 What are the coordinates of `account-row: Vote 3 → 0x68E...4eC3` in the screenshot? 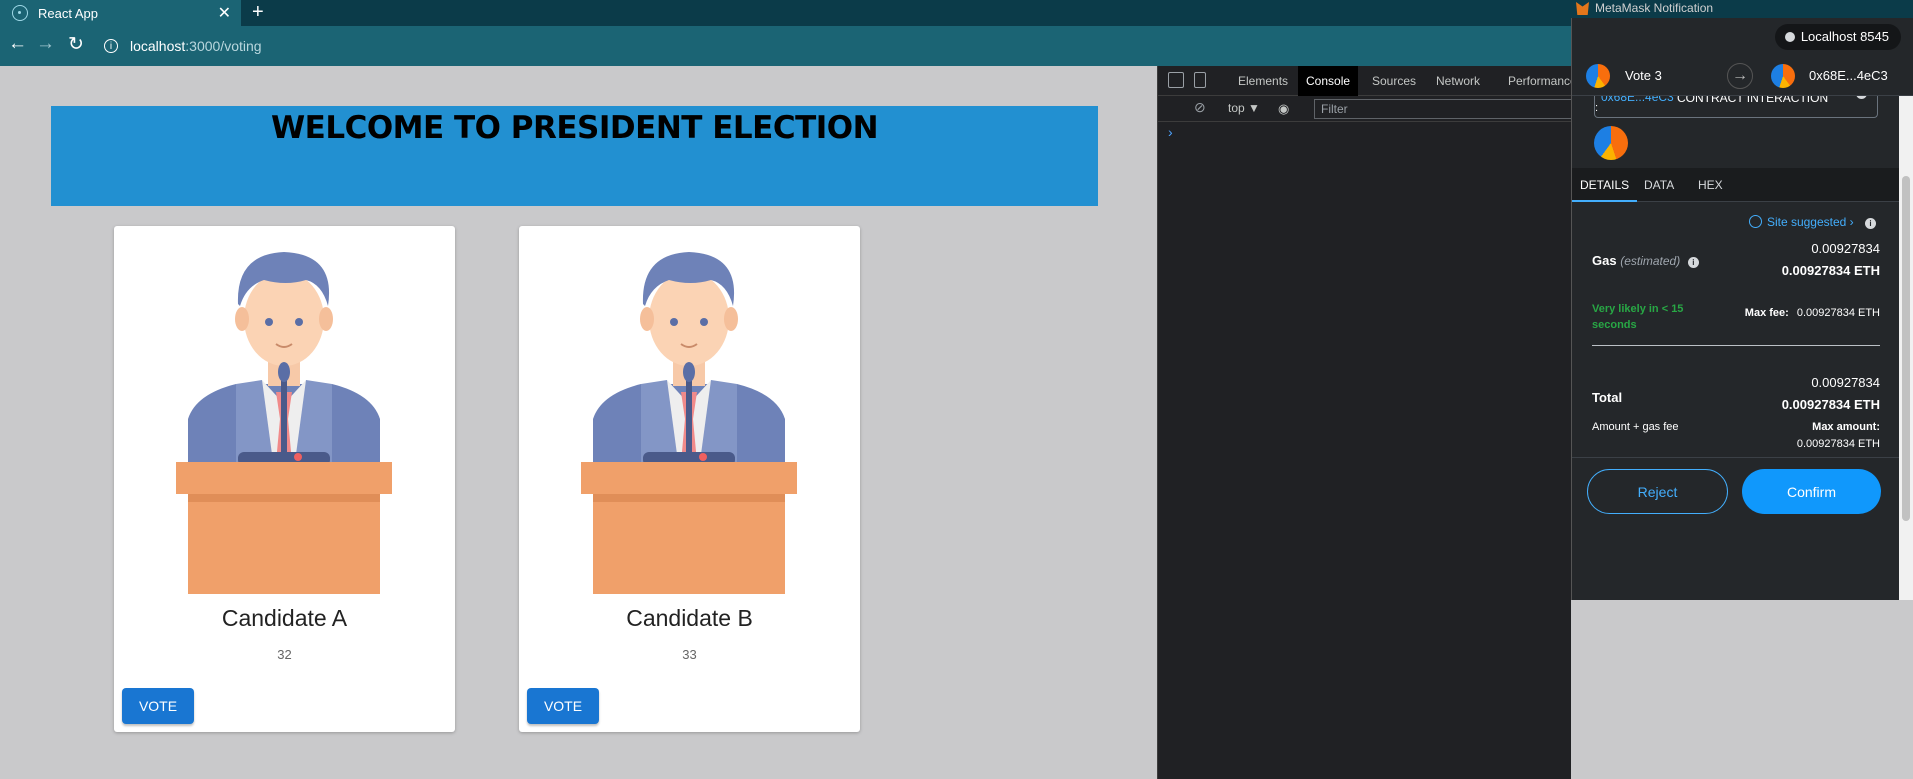 It's located at (1742, 76).